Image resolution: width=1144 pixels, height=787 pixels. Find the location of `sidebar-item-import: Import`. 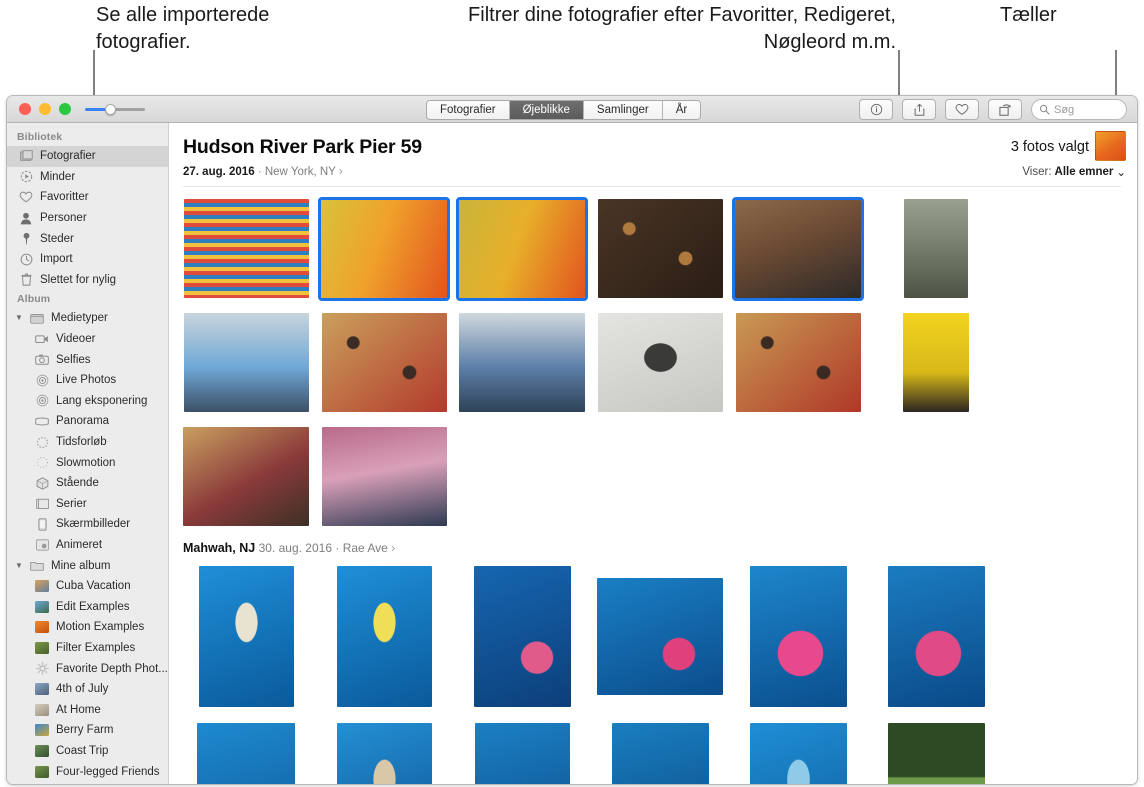

sidebar-item-import: Import is located at coordinates (87, 259).